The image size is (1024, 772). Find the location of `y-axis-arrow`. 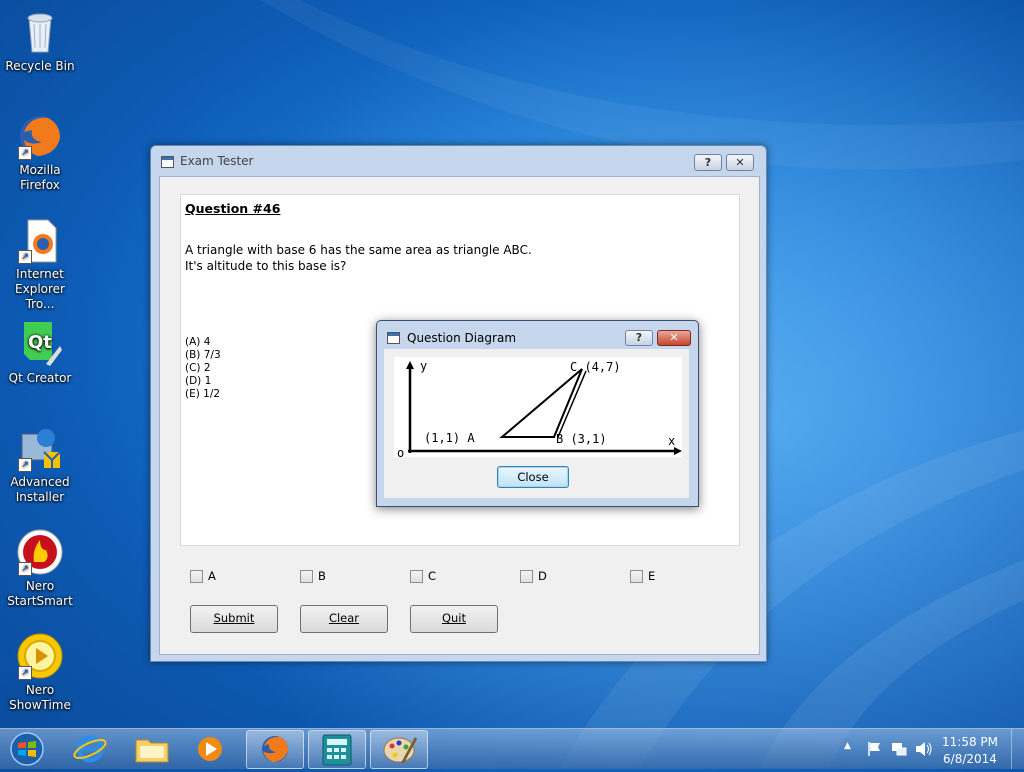

y-axis-arrow is located at coordinates (410, 365).